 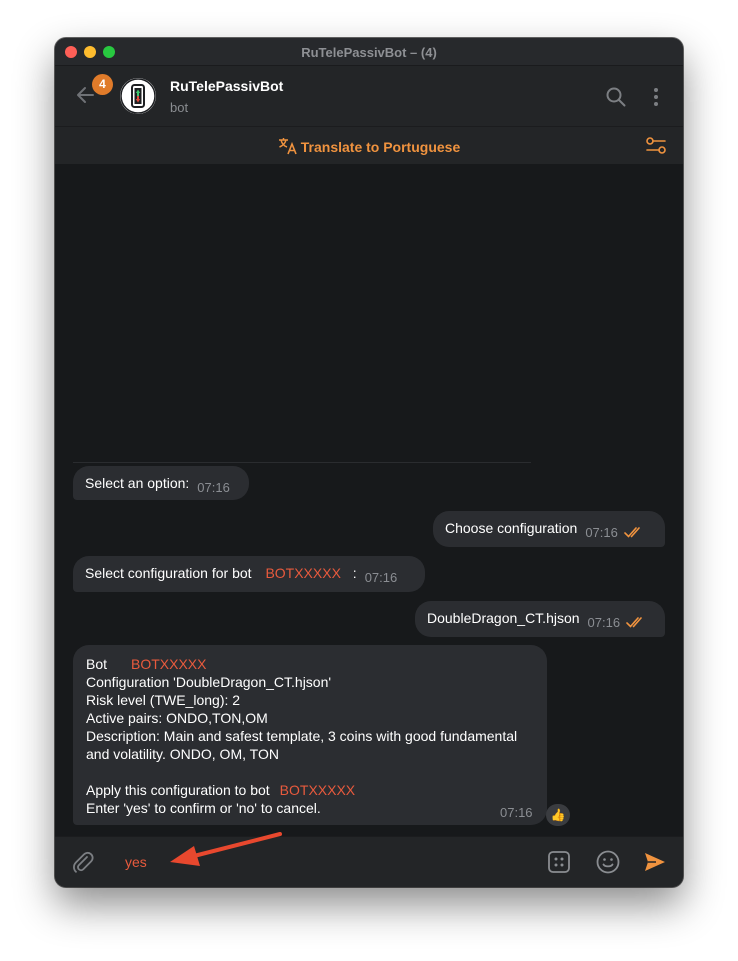 I want to click on divider, so click(x=302, y=462).